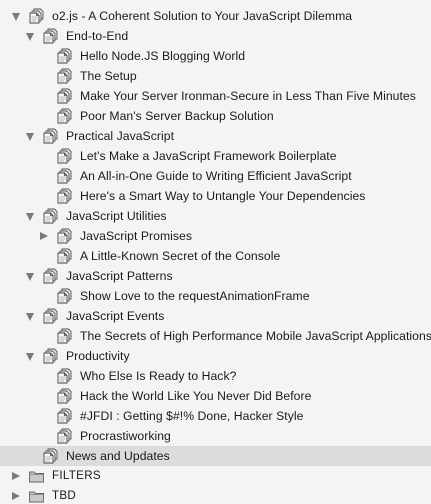  What do you see at coordinates (136, 236) in the screenshot?
I see `outline-row-label: JavaScript Promises` at bounding box center [136, 236].